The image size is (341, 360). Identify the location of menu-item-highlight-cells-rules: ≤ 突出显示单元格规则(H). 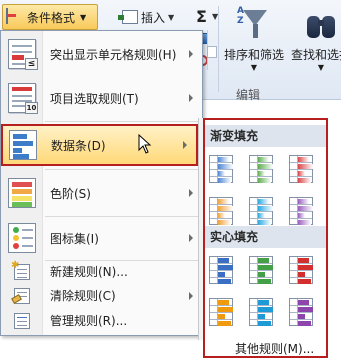
(102, 54).